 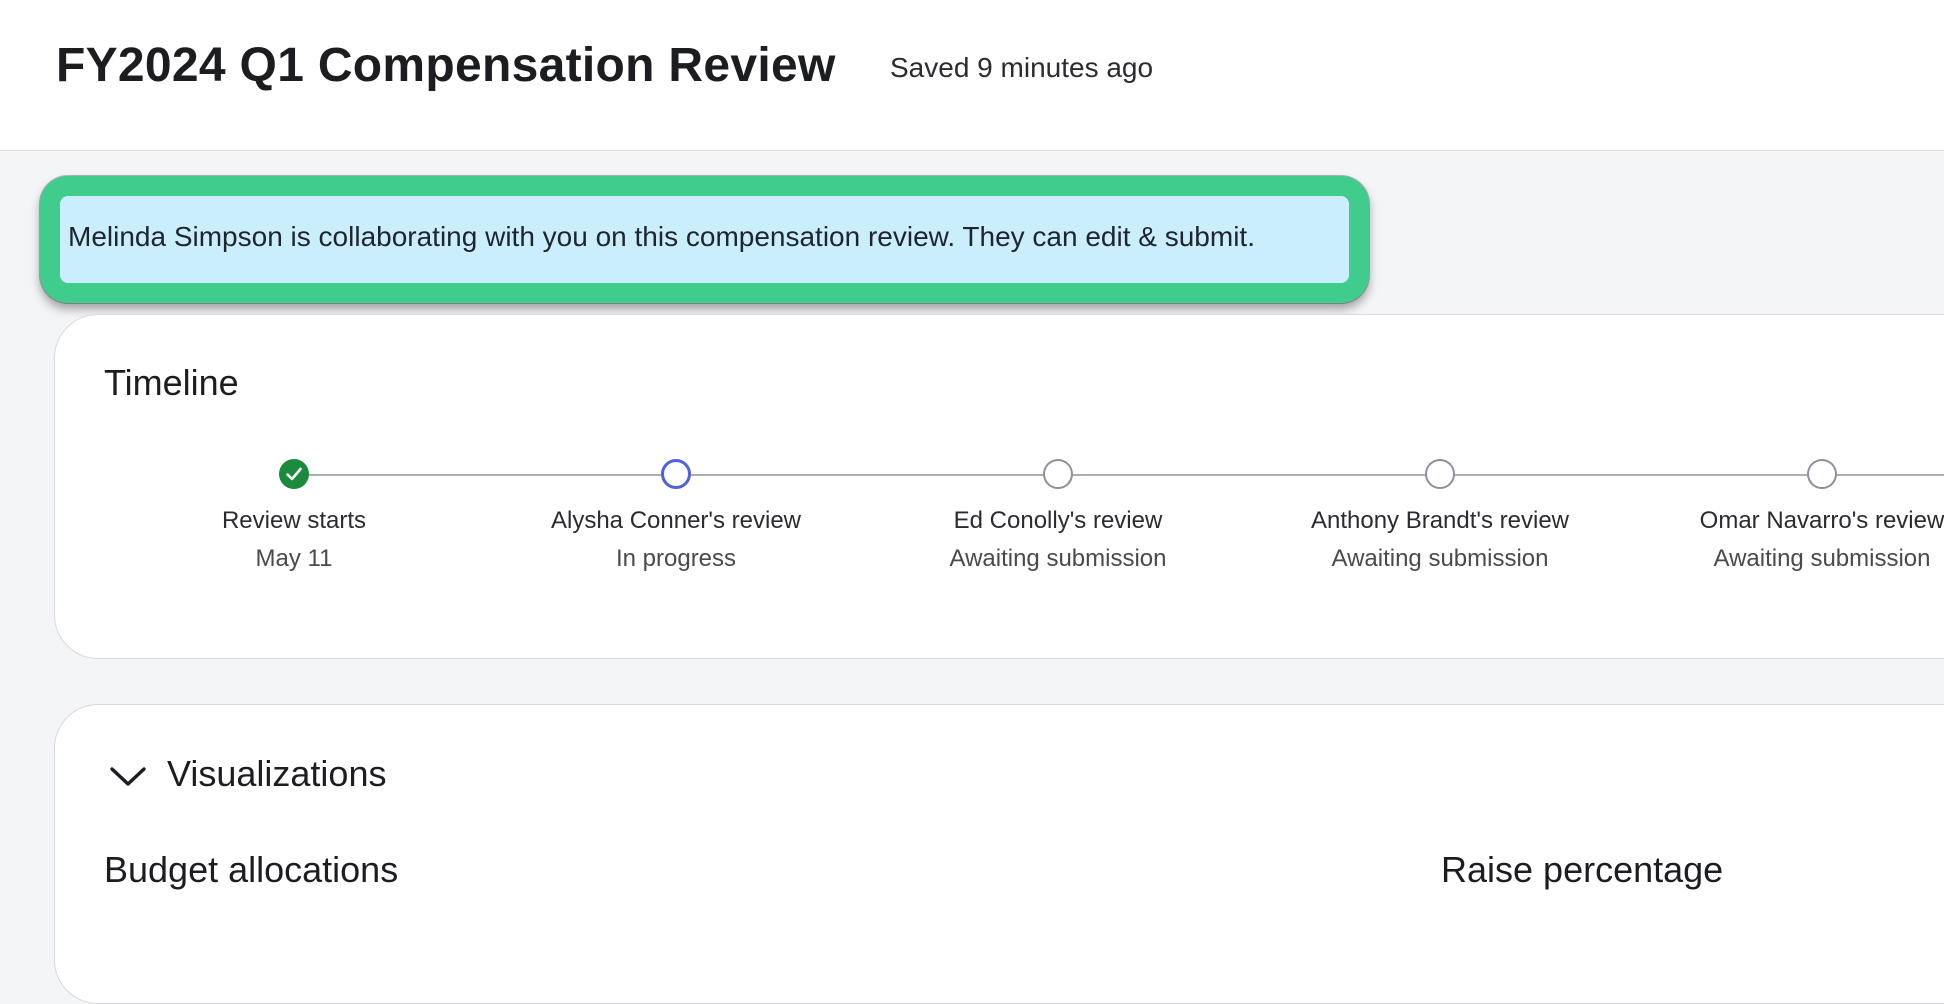 I want to click on timeline-step-label: Anthony Brandt's review, so click(x=1440, y=520).